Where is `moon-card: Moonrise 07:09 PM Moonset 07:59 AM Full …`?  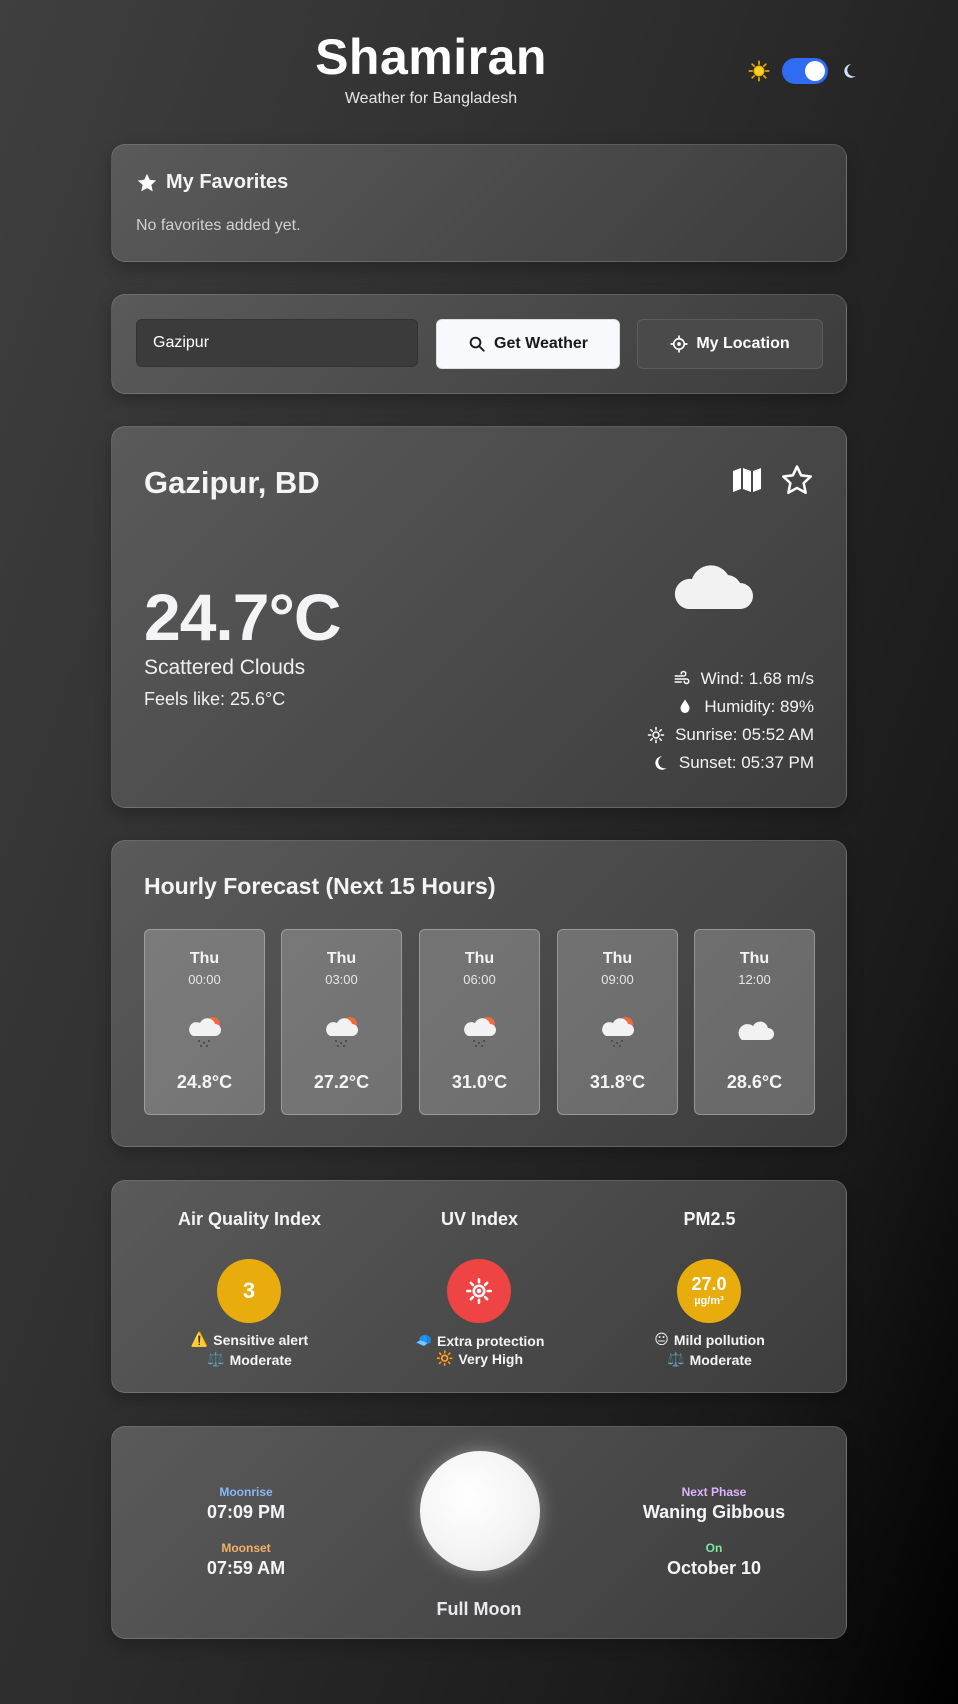
moon-card: Moonrise 07:09 PM Moonset 07:59 AM Full … is located at coordinates (479, 1532).